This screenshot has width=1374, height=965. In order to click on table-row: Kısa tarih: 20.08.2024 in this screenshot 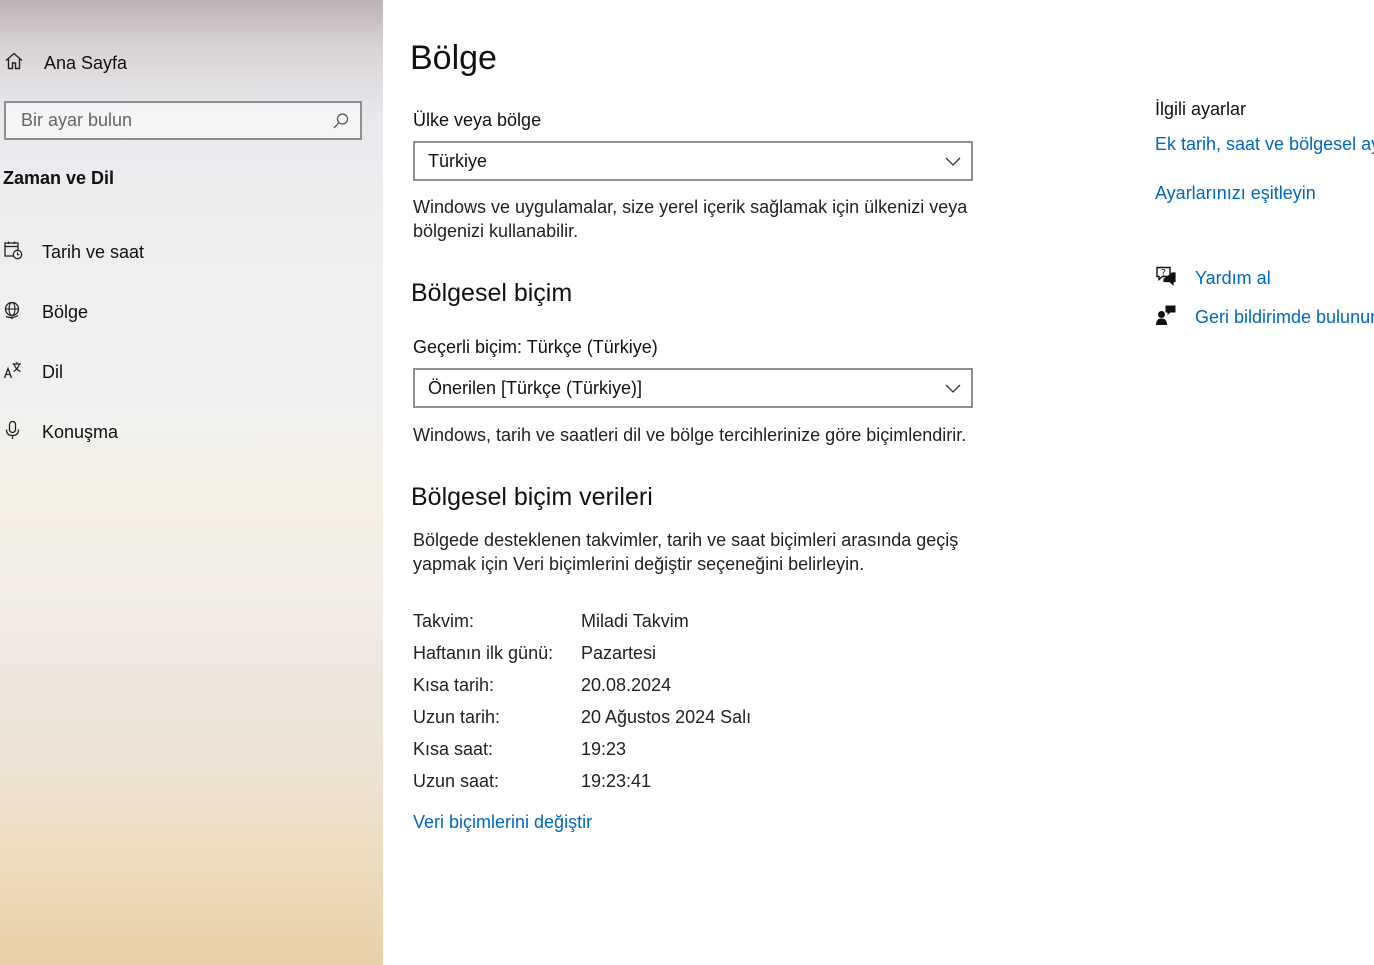, I will do `click(582, 685)`.